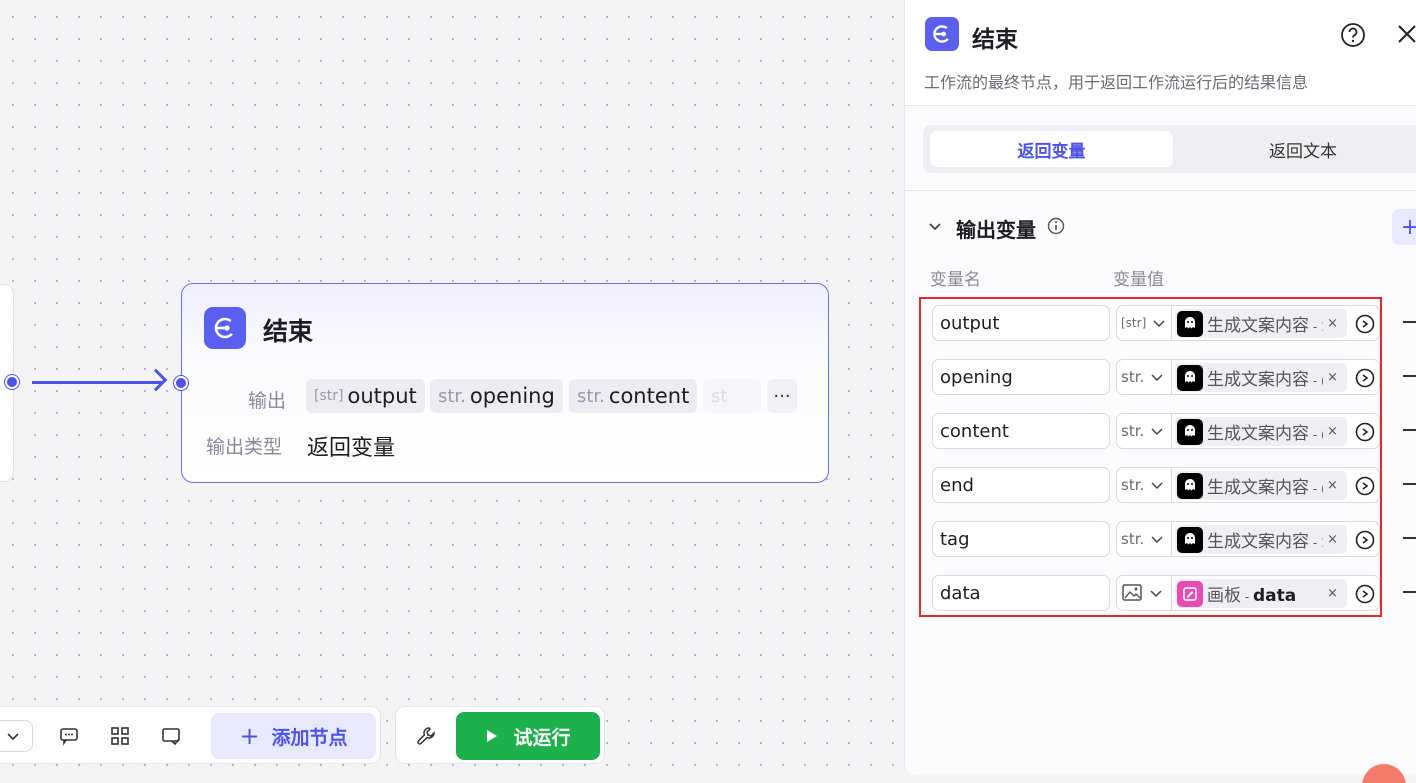  What do you see at coordinates (1021, 593) in the screenshot?
I see `variable-name-input: data` at bounding box center [1021, 593].